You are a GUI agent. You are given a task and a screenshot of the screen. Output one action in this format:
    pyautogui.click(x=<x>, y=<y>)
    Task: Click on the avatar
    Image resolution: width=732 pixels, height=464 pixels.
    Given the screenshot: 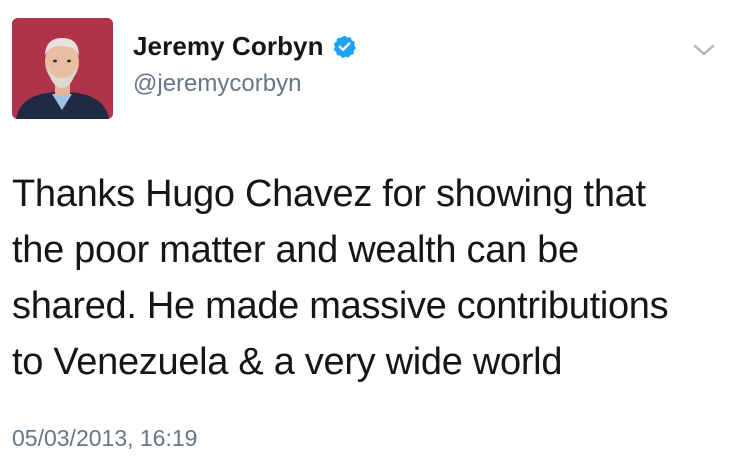 What is the action you would take?
    pyautogui.click(x=62, y=68)
    